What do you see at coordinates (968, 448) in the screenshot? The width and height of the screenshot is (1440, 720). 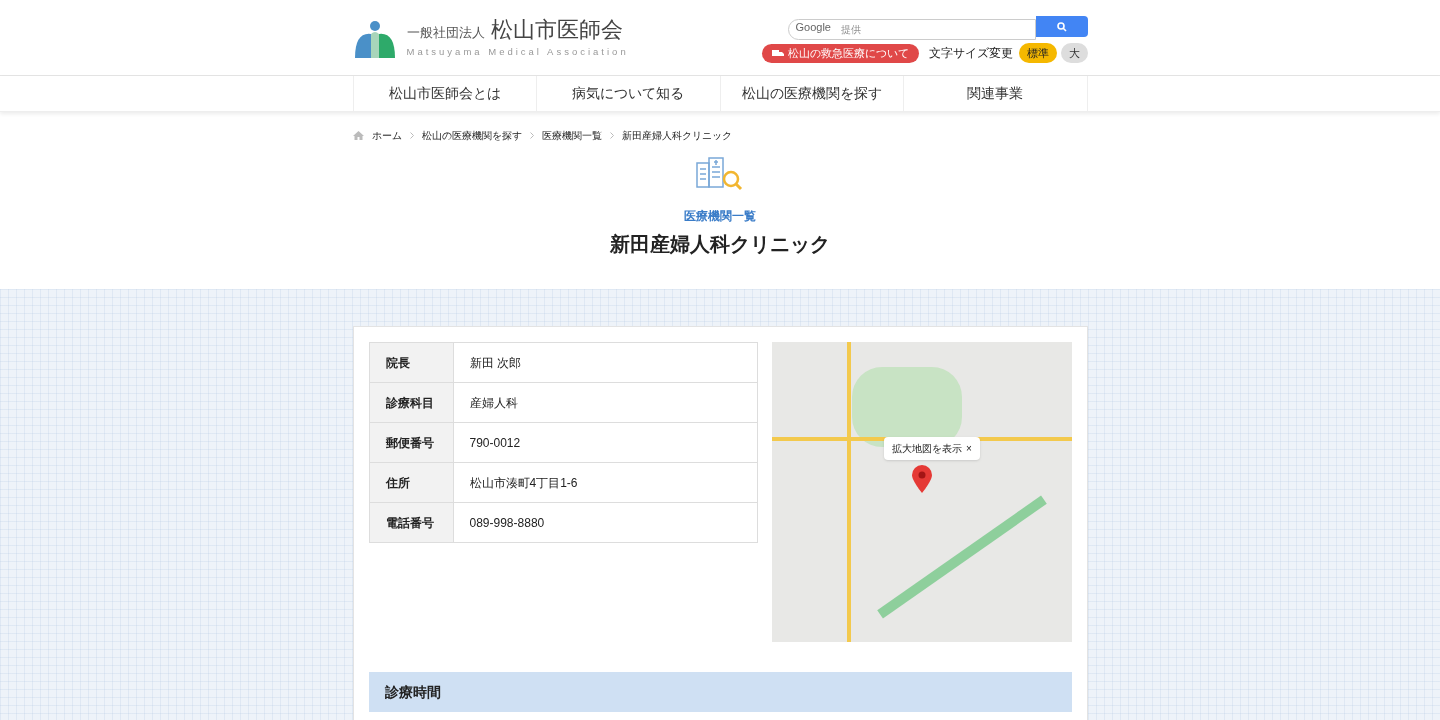 I see `close-button: ×` at bounding box center [968, 448].